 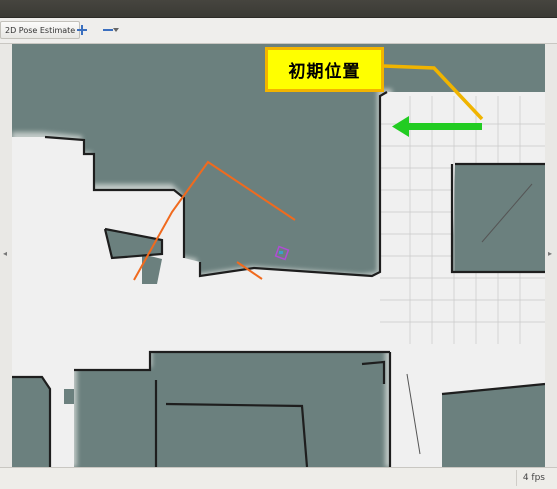 I want to click on fps-readout: 4 fps, so click(x=533, y=478).